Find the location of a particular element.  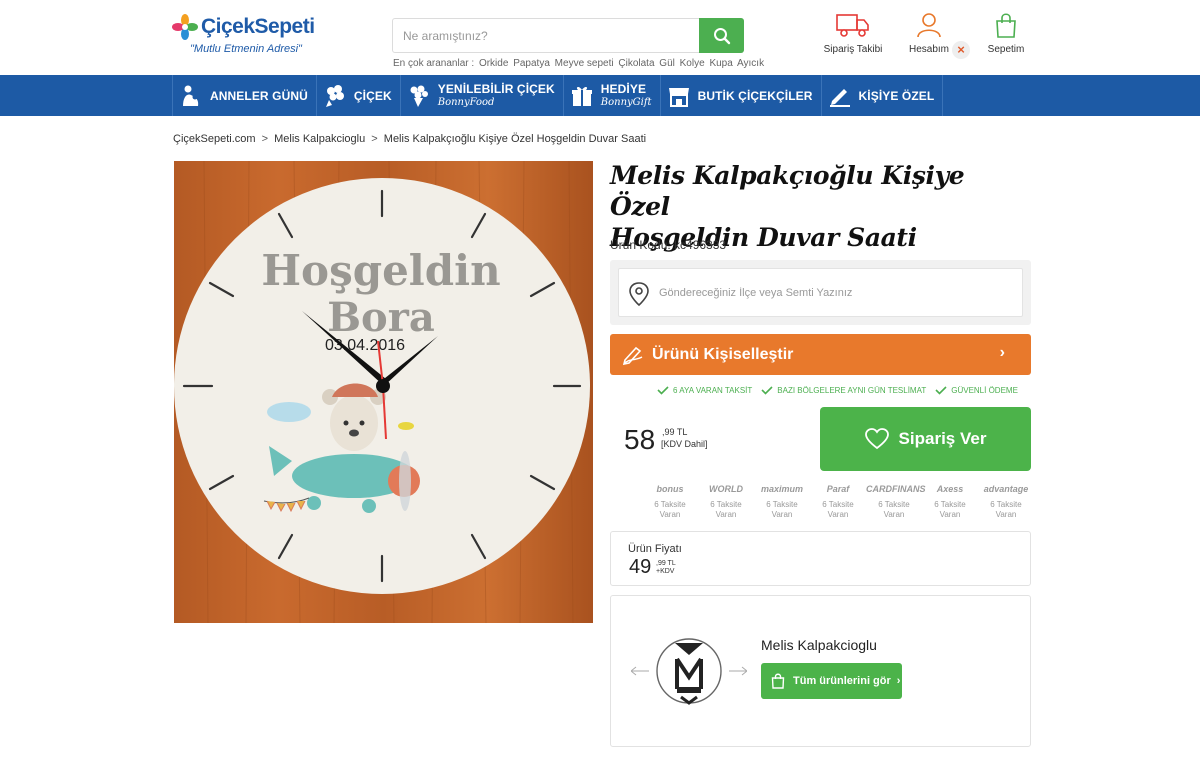

feature-item: BAZI BÖLGELERE AYNI GÜN TESLİMAT is located at coordinates (843, 390).